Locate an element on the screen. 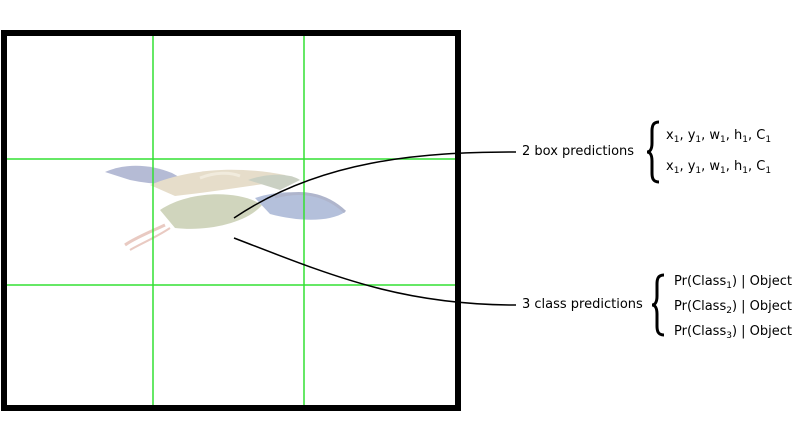 Image resolution: width=794 pixels, height=447 pixels. box-predictions-label: 2 box predictions is located at coordinates (578, 151).